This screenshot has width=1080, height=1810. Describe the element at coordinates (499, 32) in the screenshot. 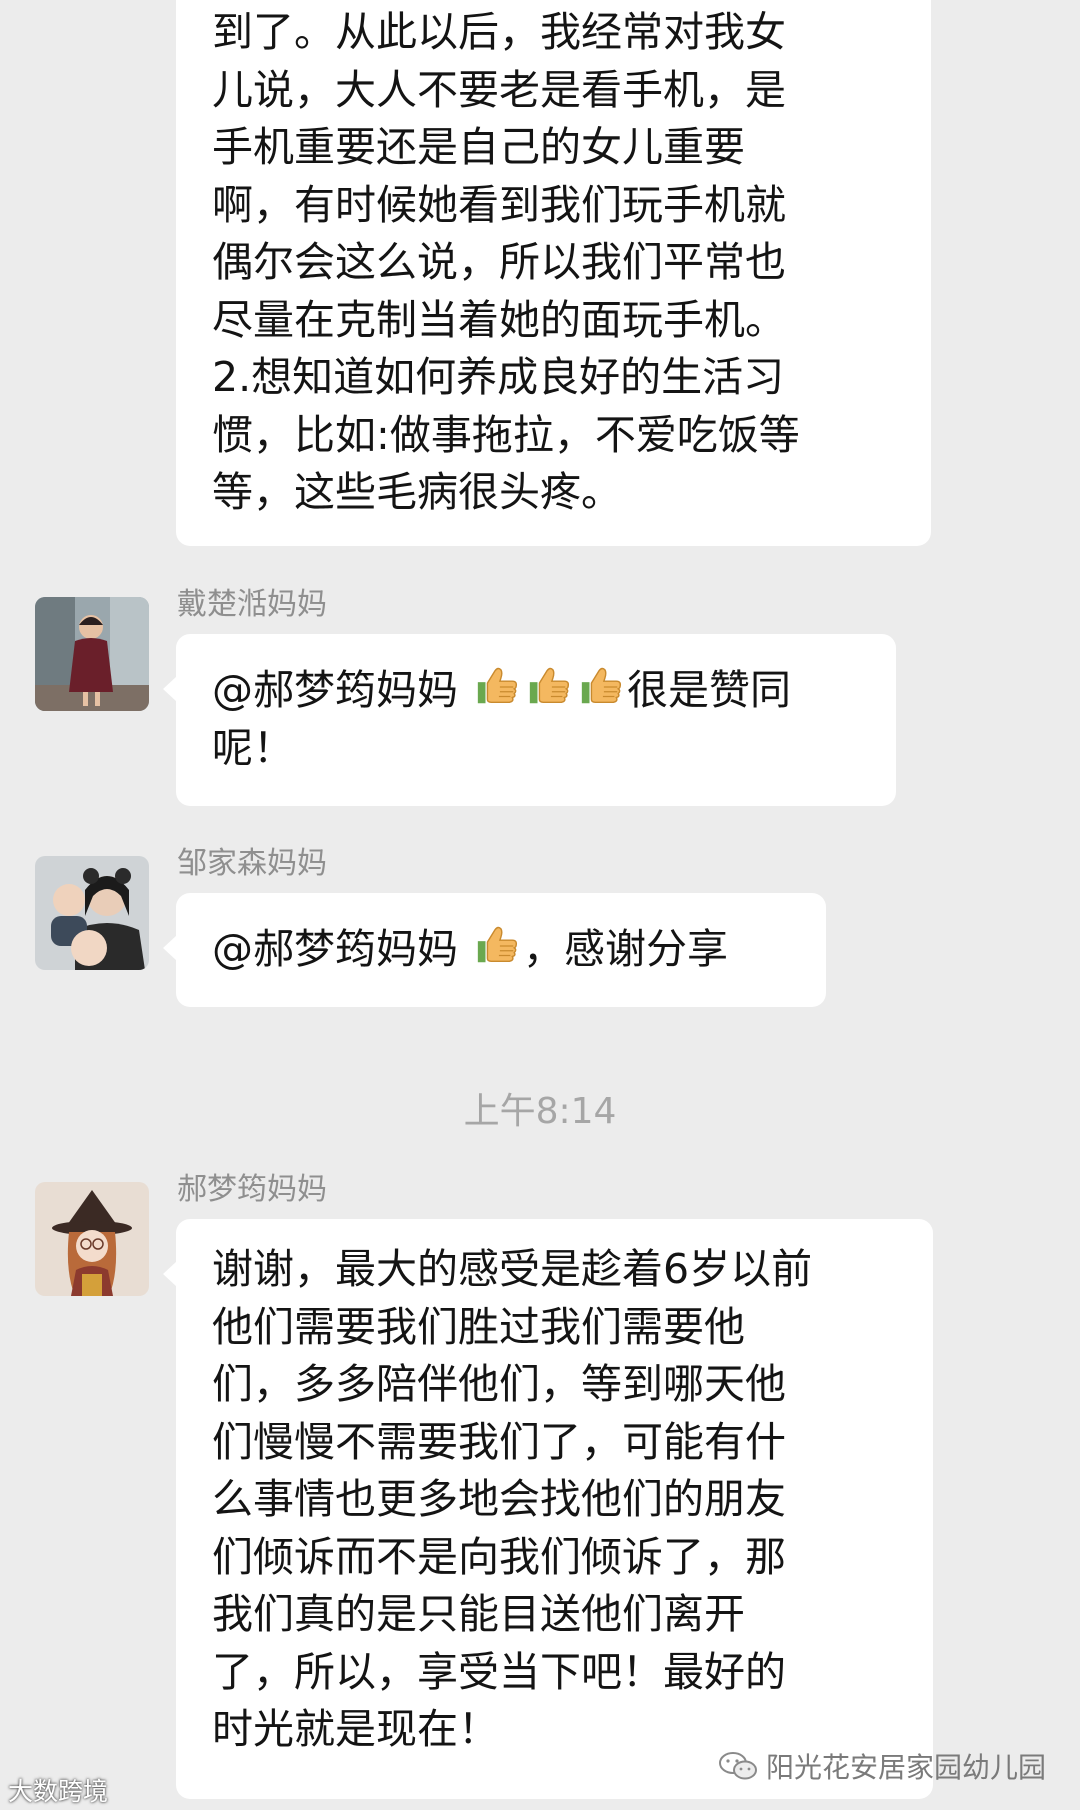

I see `message-text-line: 到了。从此以后，我经常对我女` at that location.